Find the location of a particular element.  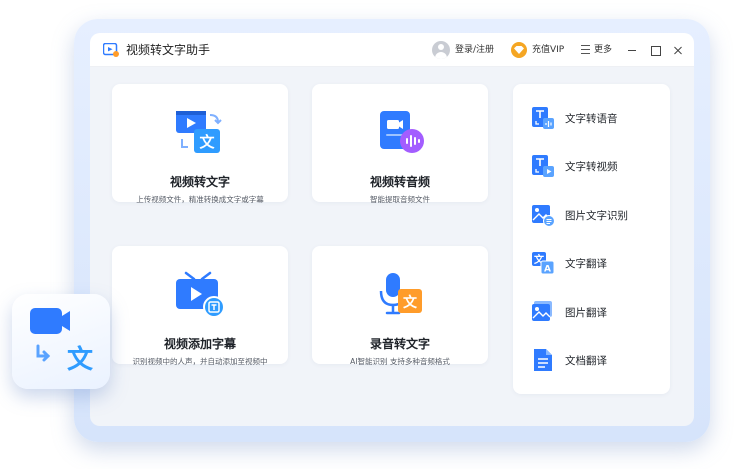

tools-panel: 文字转语音 文字转视频 图片文字识别 文 A 文字翻译 图片翻译 文档翻译 is located at coordinates (591, 239).